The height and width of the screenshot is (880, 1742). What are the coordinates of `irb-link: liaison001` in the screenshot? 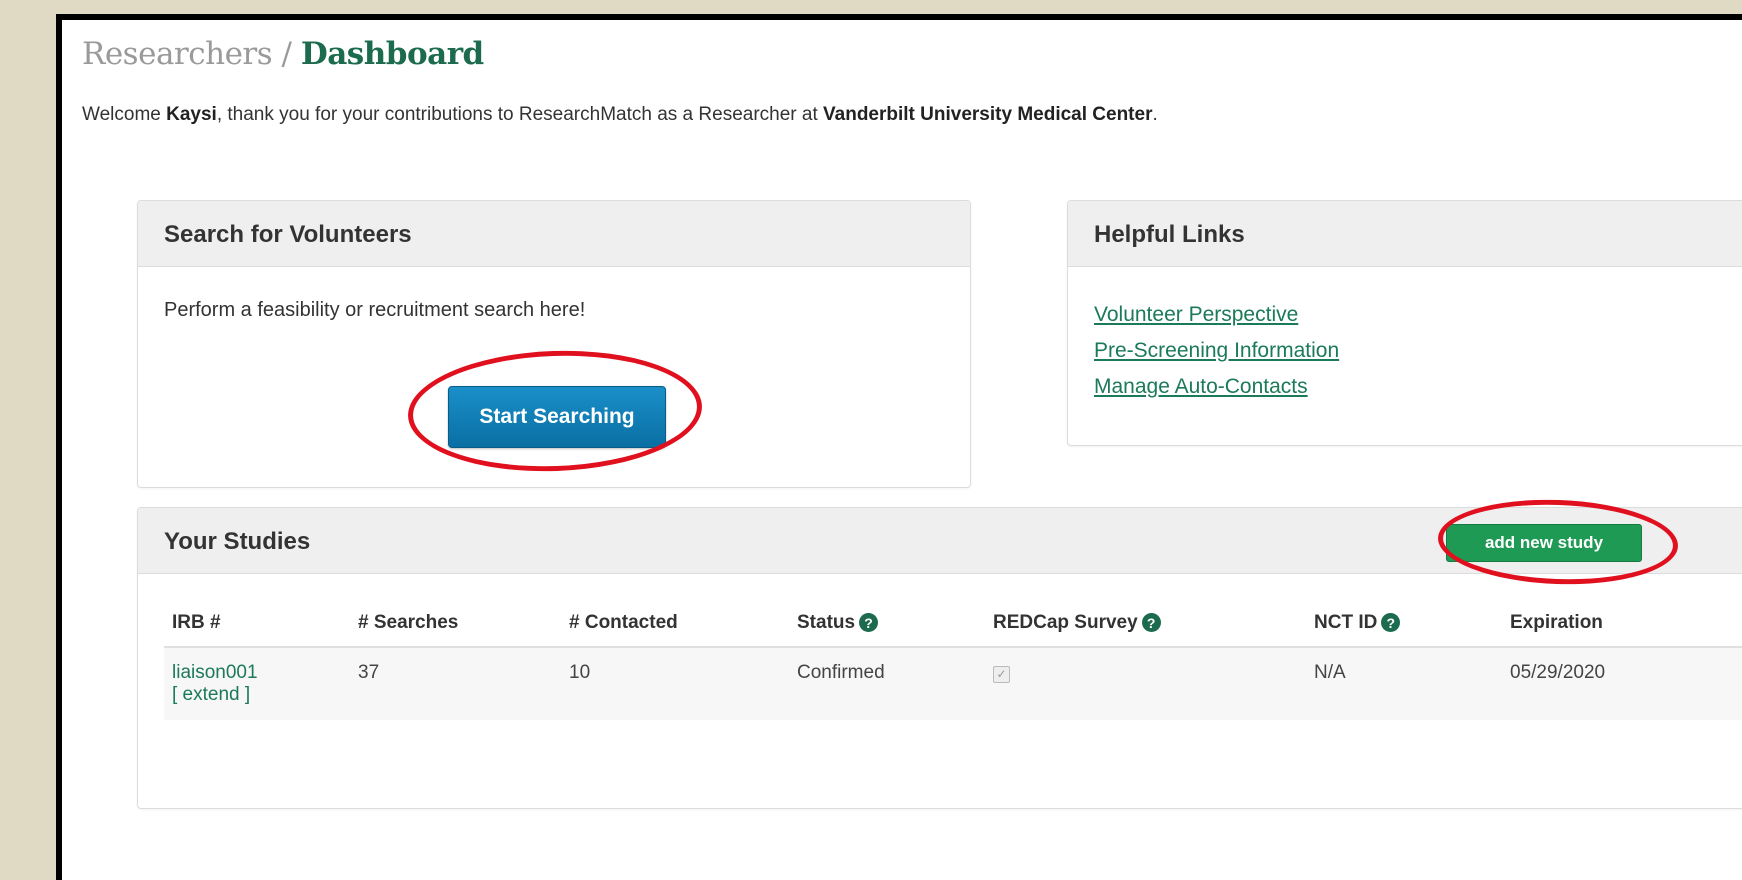 It's located at (257, 673).